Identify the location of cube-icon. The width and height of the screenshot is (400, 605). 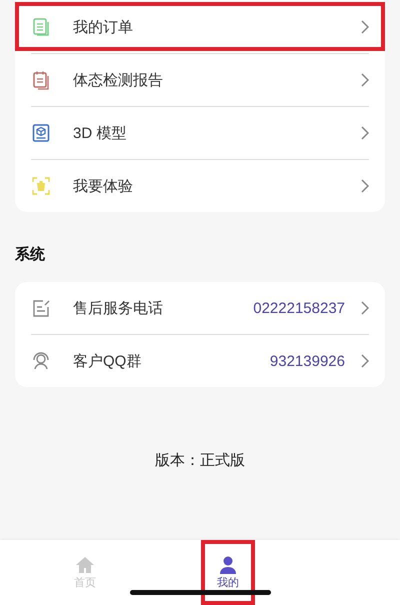
(41, 133).